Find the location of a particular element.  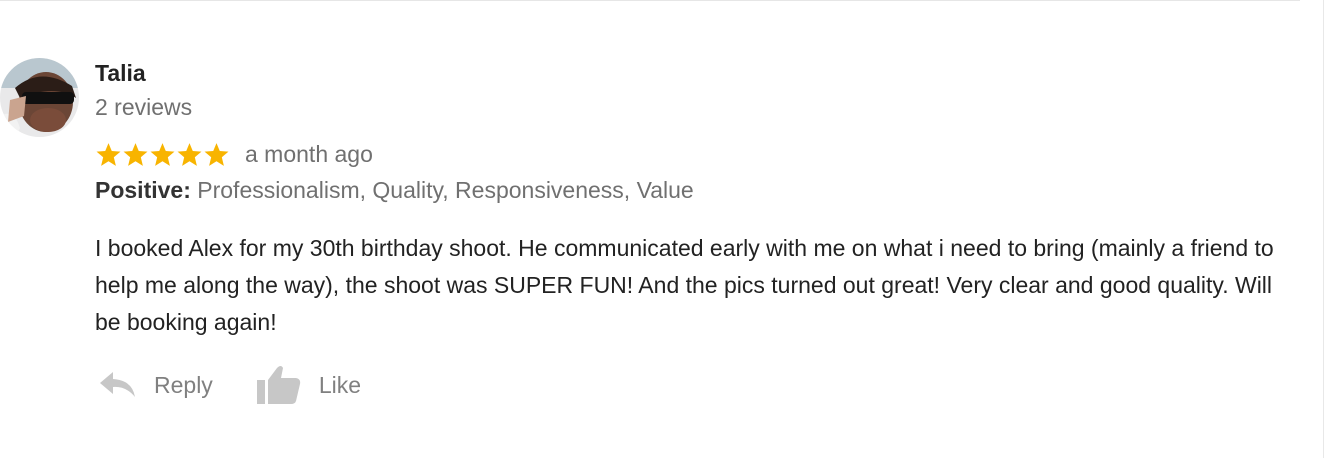

review-date: a month ago is located at coordinates (309, 154).